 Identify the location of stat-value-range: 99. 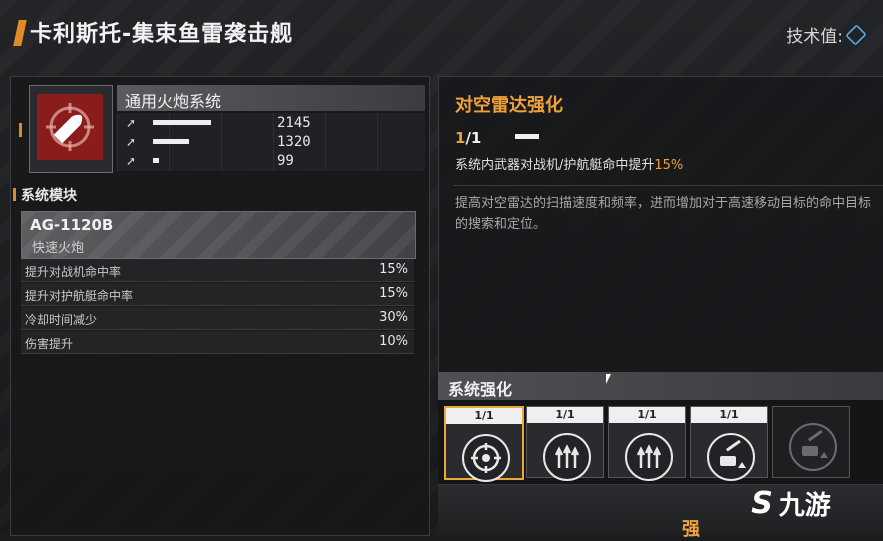
(285, 161).